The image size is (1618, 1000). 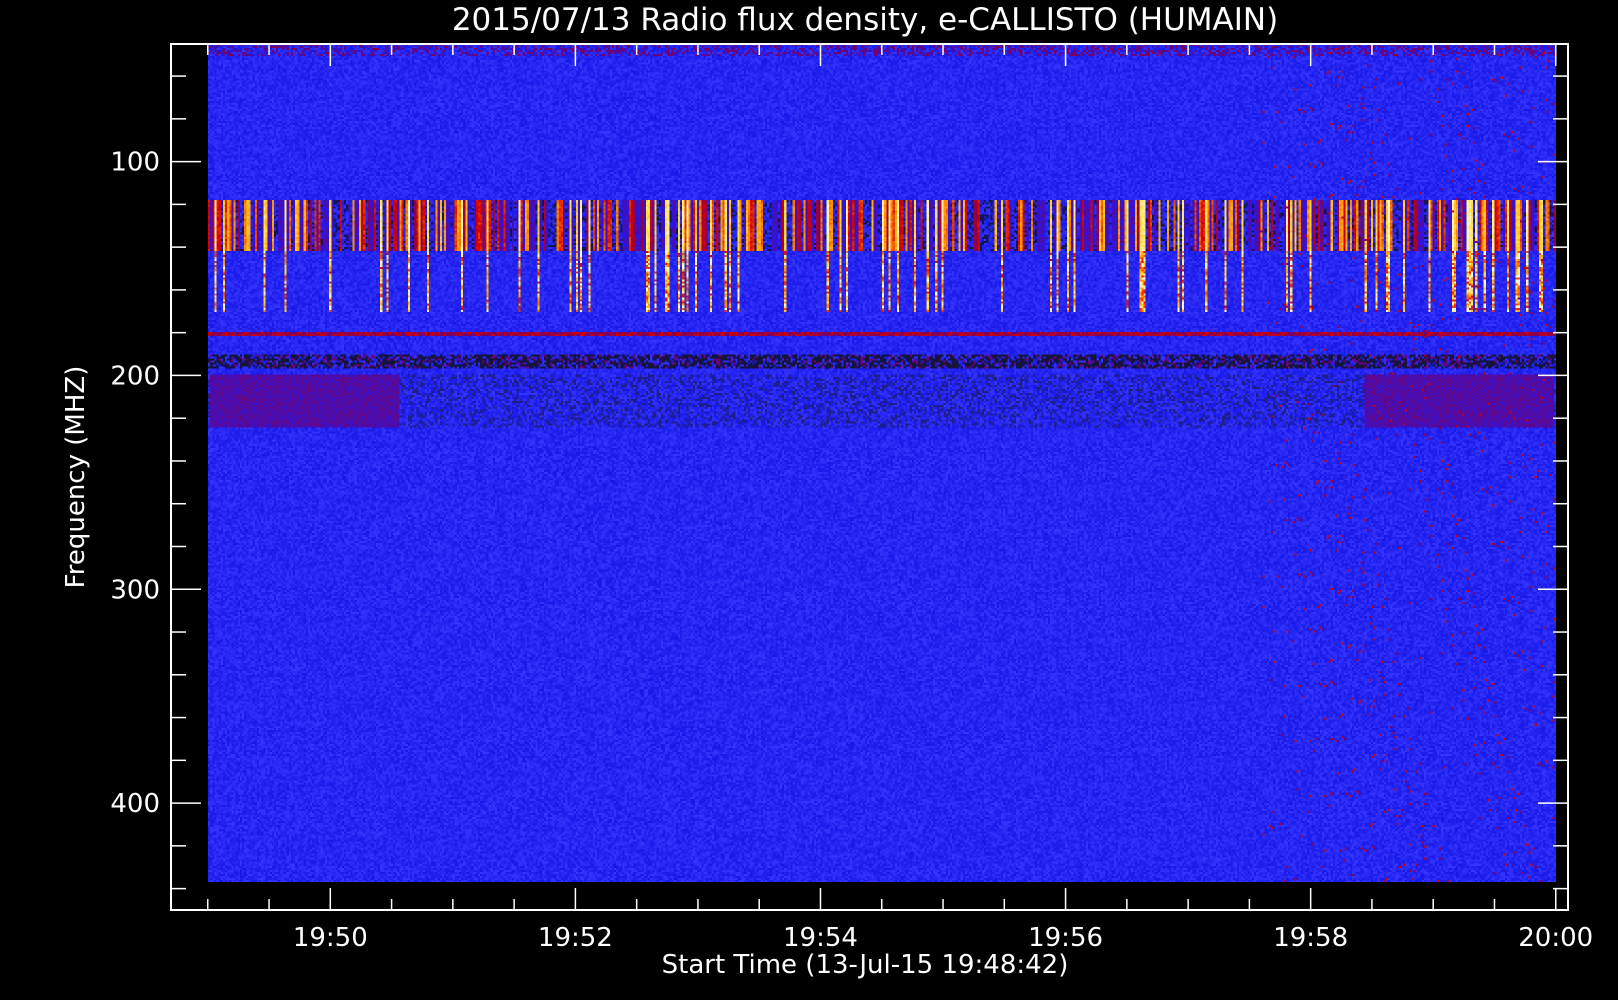 What do you see at coordinates (865, 965) in the screenshot?
I see `x-axis-label: Start Time (13-Jul-15 19:48:42)` at bounding box center [865, 965].